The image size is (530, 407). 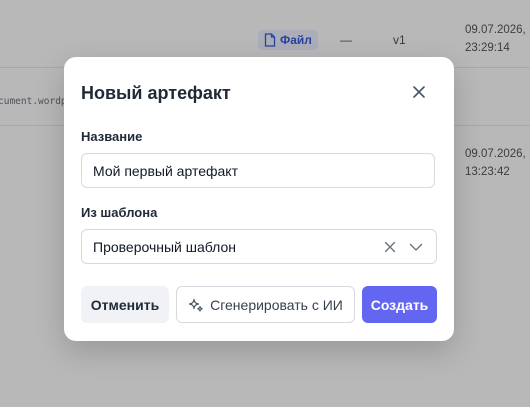 I want to click on clear-icon, so click(x=390, y=246).